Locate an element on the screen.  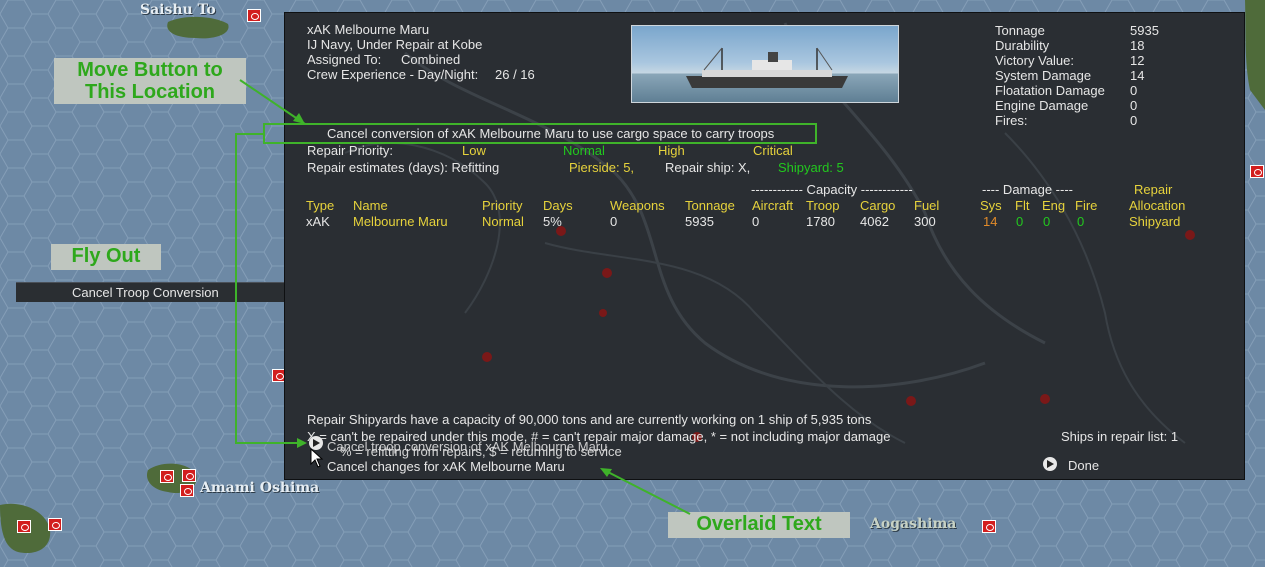
col-header-troop: Troop is located at coordinates (822, 205).